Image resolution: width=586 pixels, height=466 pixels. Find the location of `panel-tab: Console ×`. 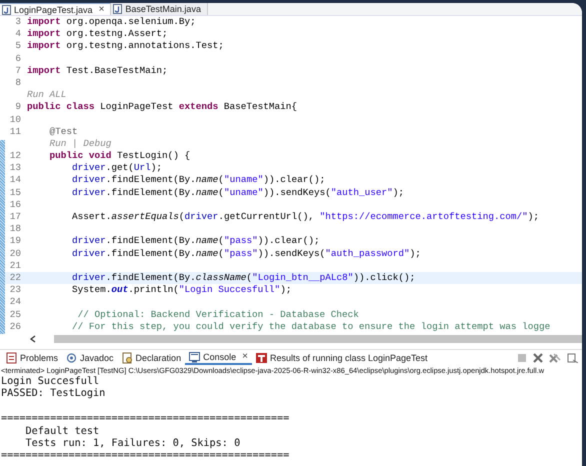

panel-tab: Console × is located at coordinates (218, 357).